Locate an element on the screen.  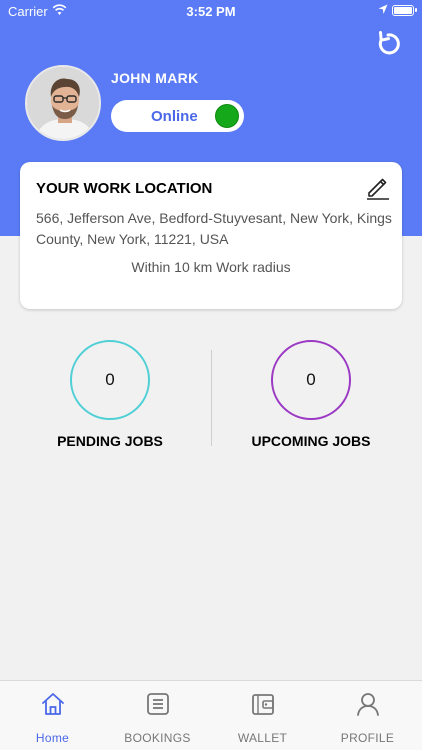
upcoming-jobs-stat: 0 UPCOMING JOBS is located at coordinates (311, 394).